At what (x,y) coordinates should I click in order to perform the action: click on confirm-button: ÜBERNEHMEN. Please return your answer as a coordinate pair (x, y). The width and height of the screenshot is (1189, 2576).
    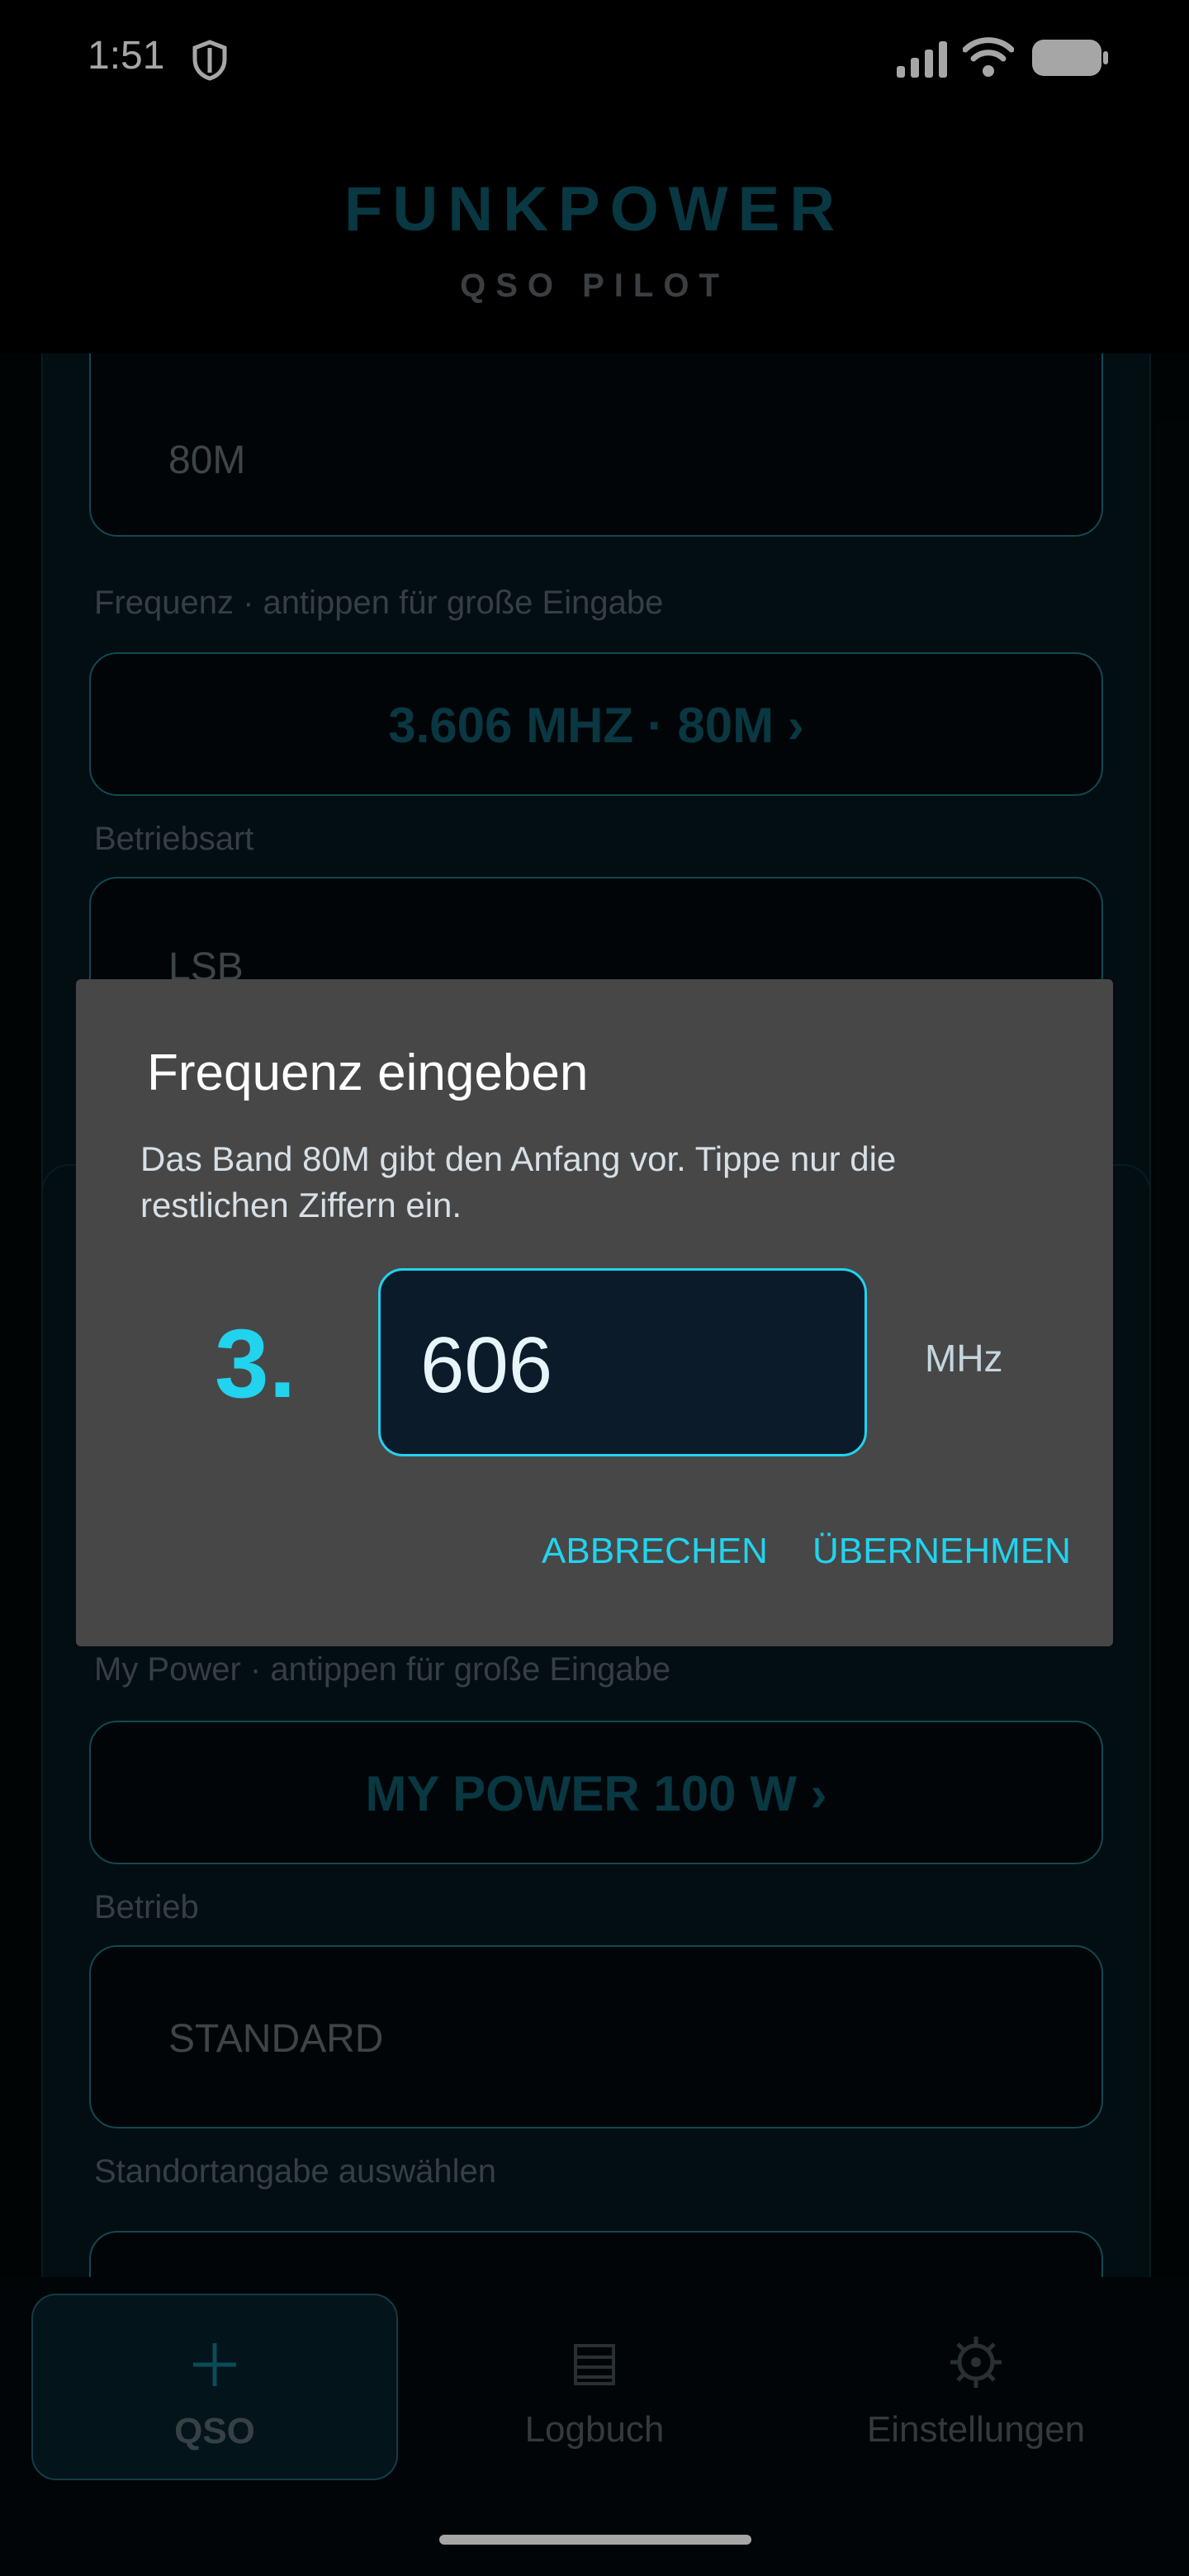
    Looking at the image, I should click on (941, 1551).